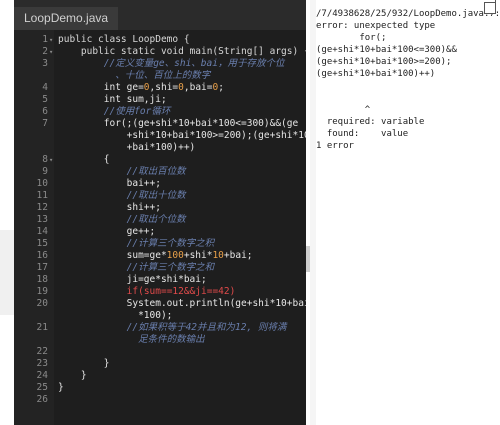 The height and width of the screenshot is (425, 500). What do you see at coordinates (343, 110) in the screenshot?
I see `console-line: ^` at bounding box center [343, 110].